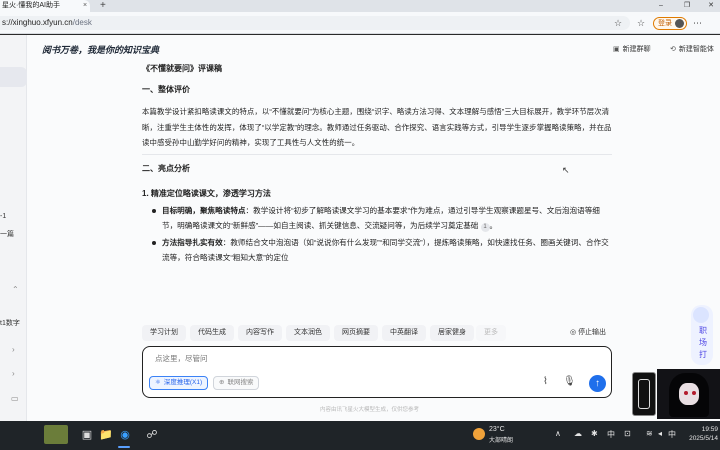 The width and height of the screenshot is (720, 450). What do you see at coordinates (627, 433) in the screenshot?
I see `app-tray-icon: ⊡` at bounding box center [627, 433].